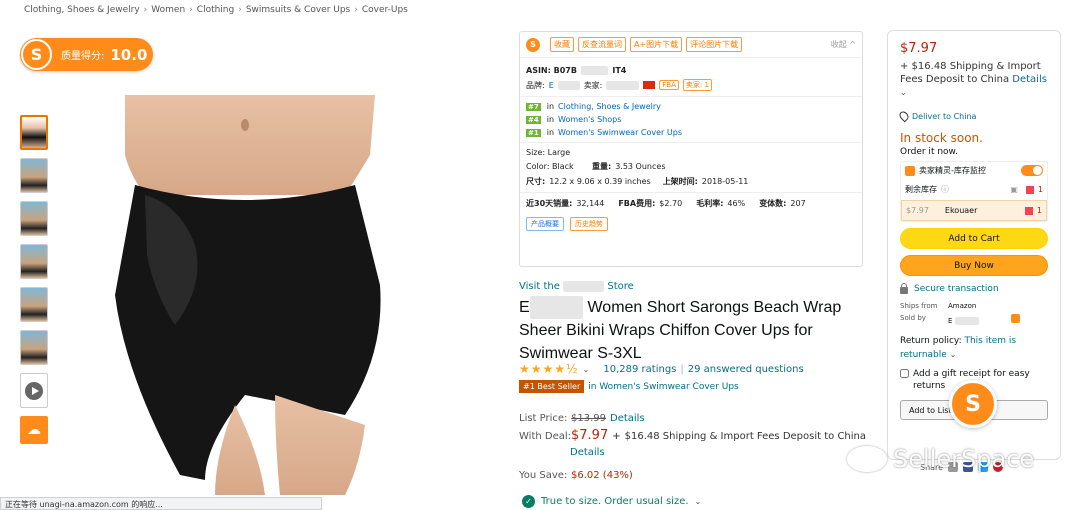 The height and width of the screenshot is (510, 1080). I want to click on rank-category-link: Women's Shops, so click(589, 119).